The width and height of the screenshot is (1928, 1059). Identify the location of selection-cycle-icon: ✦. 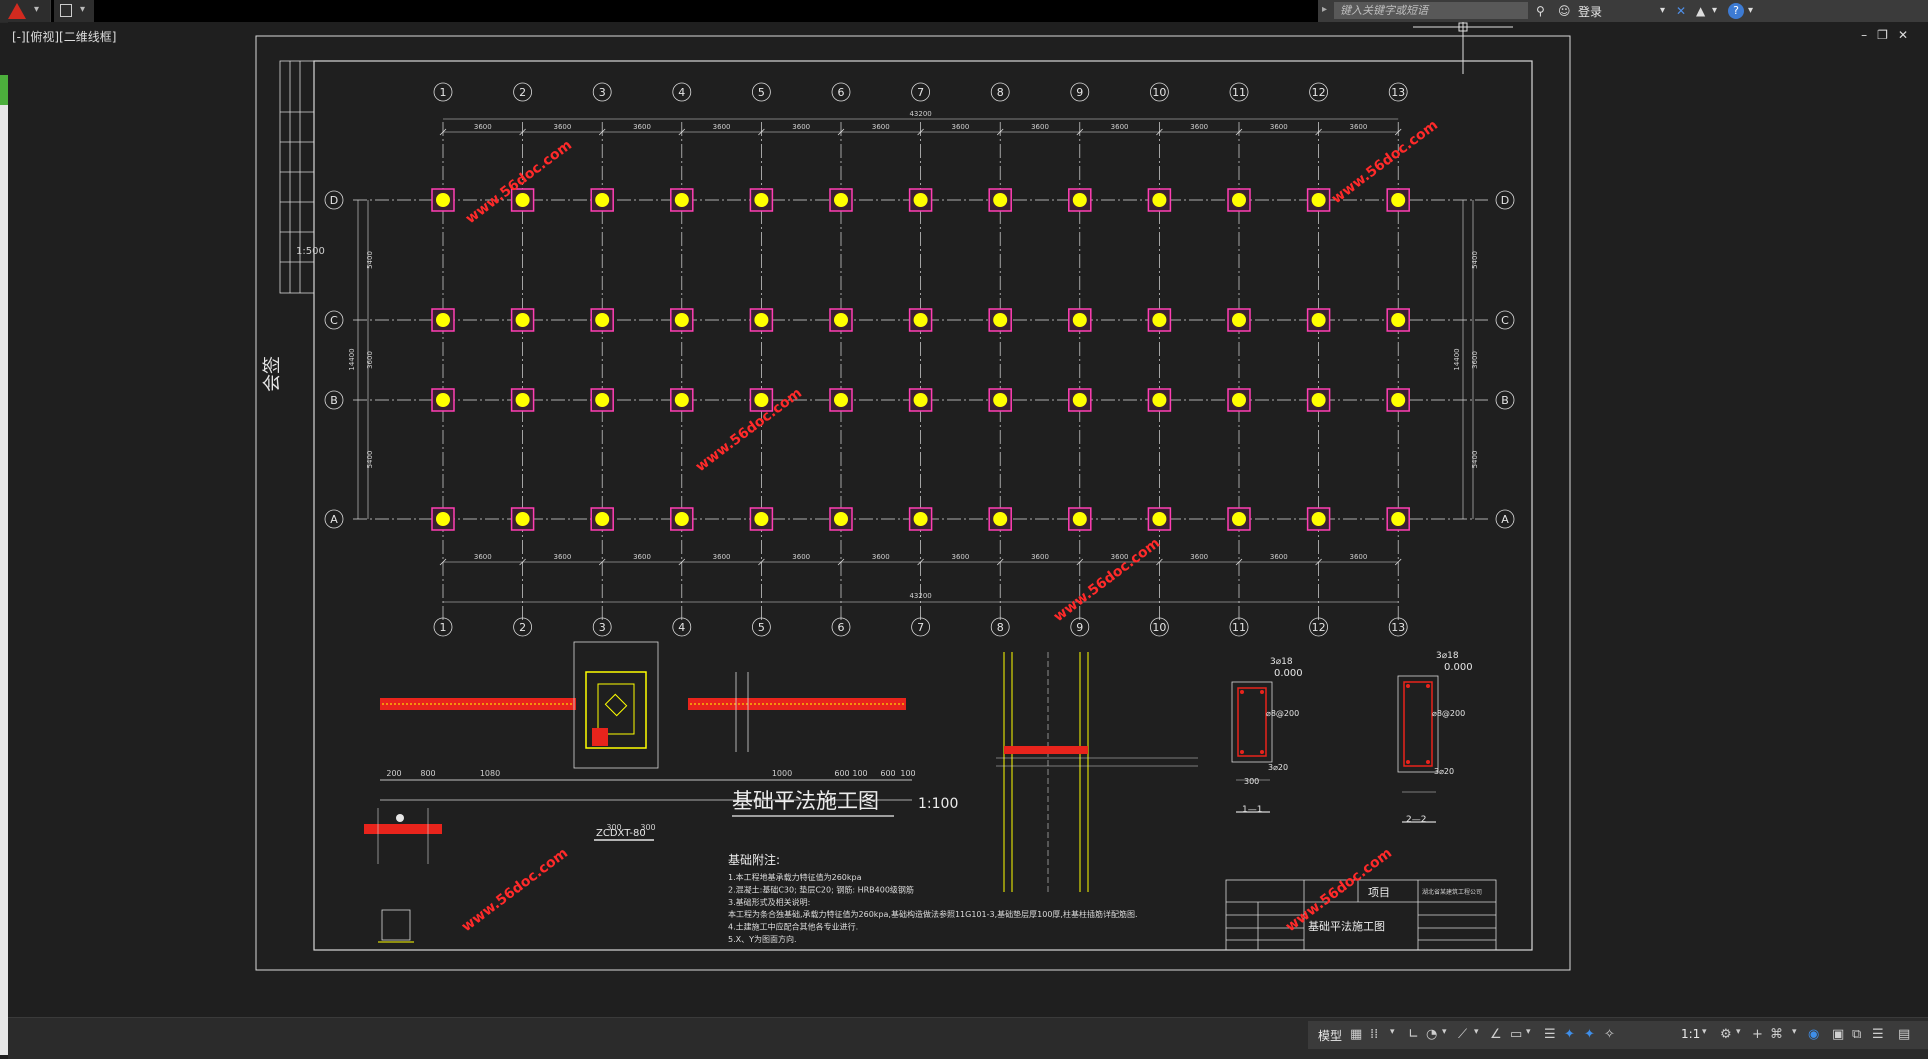
(1569, 1034).